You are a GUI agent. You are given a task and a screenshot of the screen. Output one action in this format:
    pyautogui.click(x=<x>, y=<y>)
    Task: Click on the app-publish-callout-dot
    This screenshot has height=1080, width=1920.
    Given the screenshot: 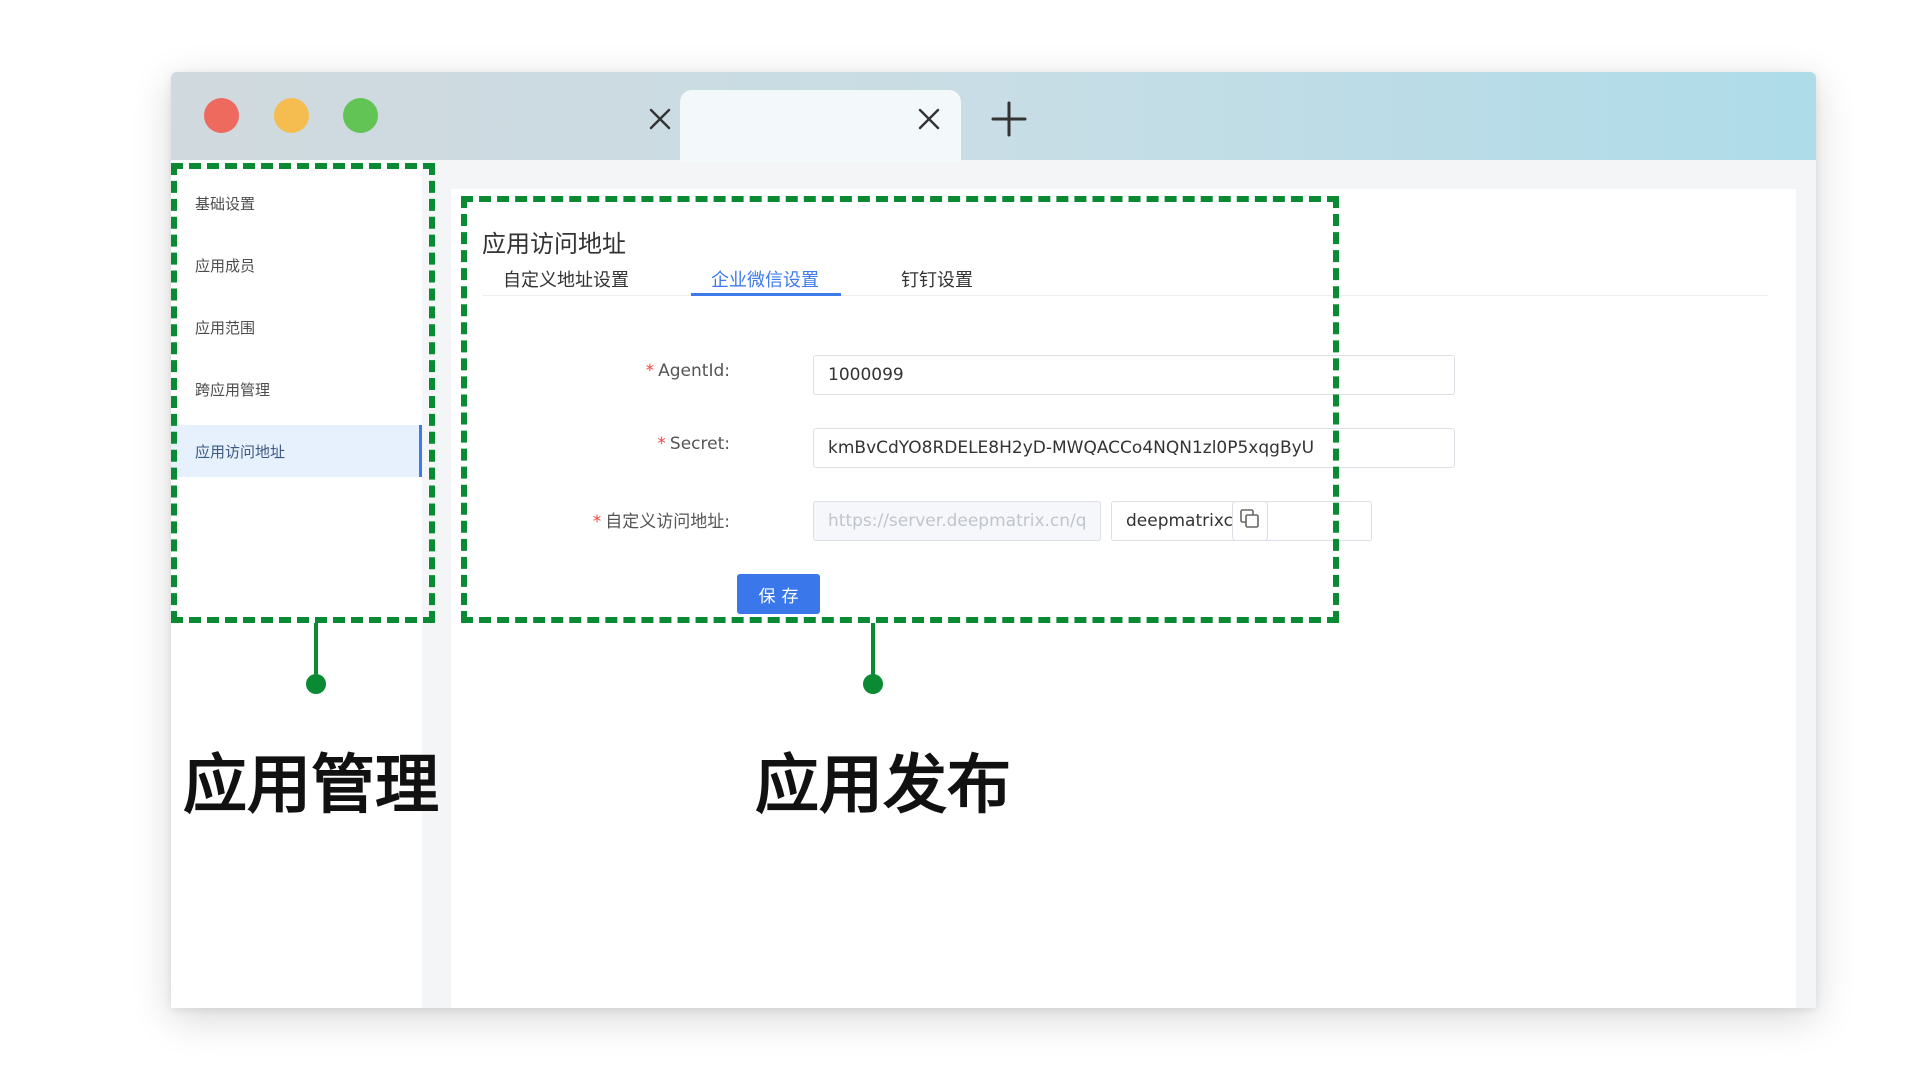 What is the action you would take?
    pyautogui.click(x=873, y=684)
    